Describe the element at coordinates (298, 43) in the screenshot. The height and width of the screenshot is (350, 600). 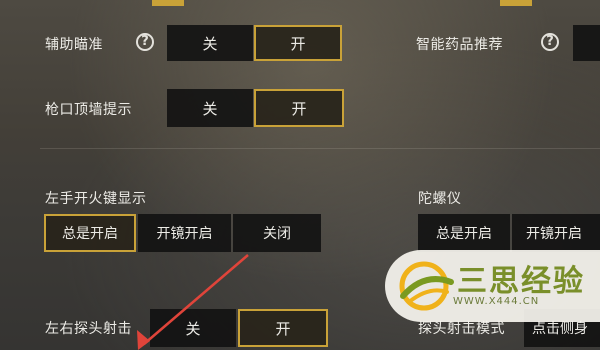
I see `aim-assist-on-button: 开` at that location.